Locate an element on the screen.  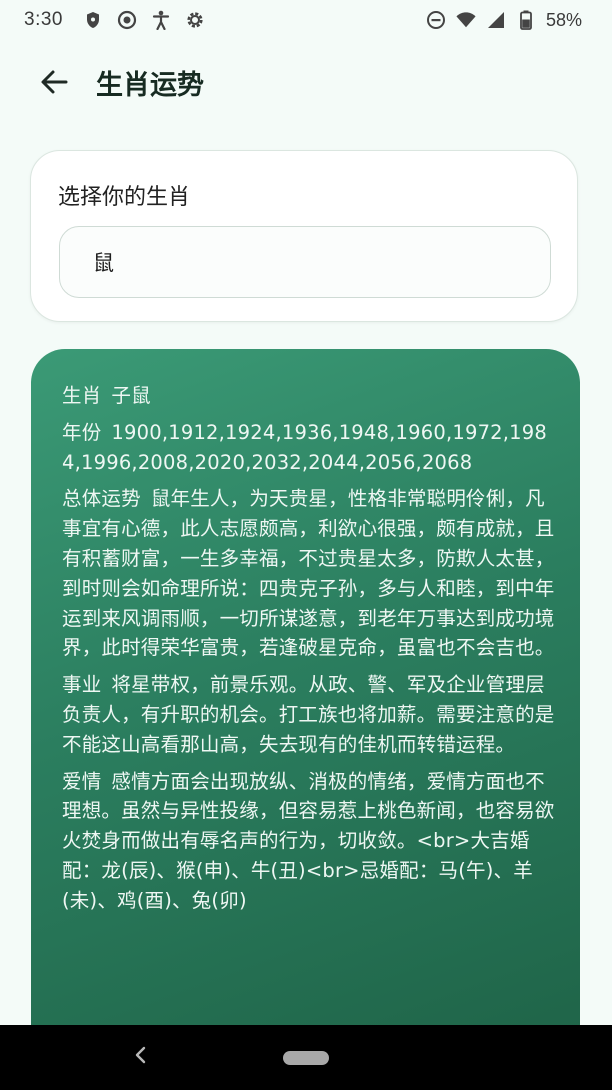
overall-fortune-label: 总体运势 is located at coordinates (101, 499).